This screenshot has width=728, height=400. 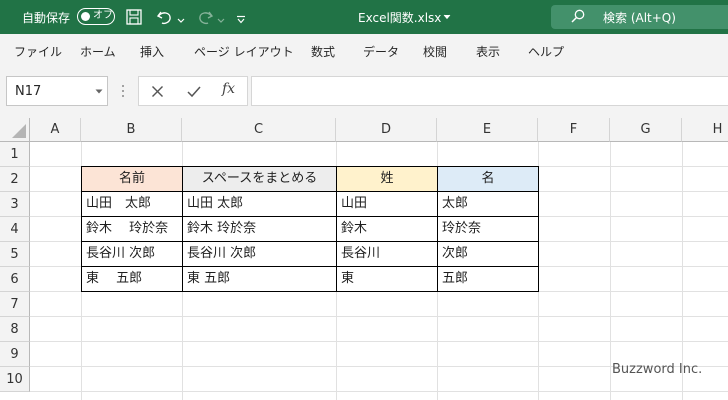 I want to click on tab-insert: 挿入, so click(x=152, y=51).